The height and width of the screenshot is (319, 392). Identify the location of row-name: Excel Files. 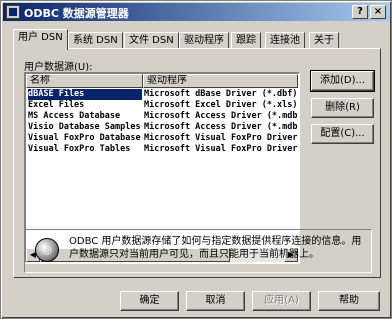
(56, 105).